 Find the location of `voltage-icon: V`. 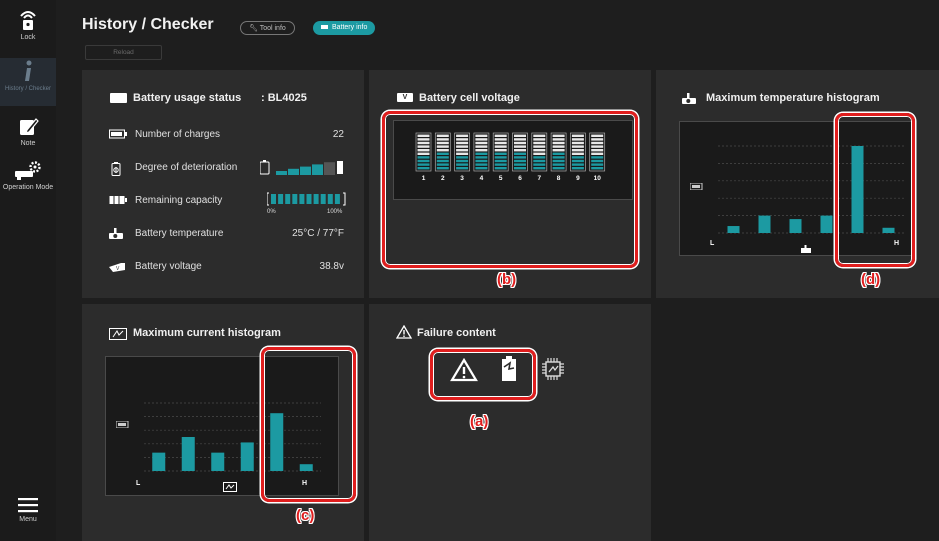

voltage-icon: V is located at coordinates (118, 268).